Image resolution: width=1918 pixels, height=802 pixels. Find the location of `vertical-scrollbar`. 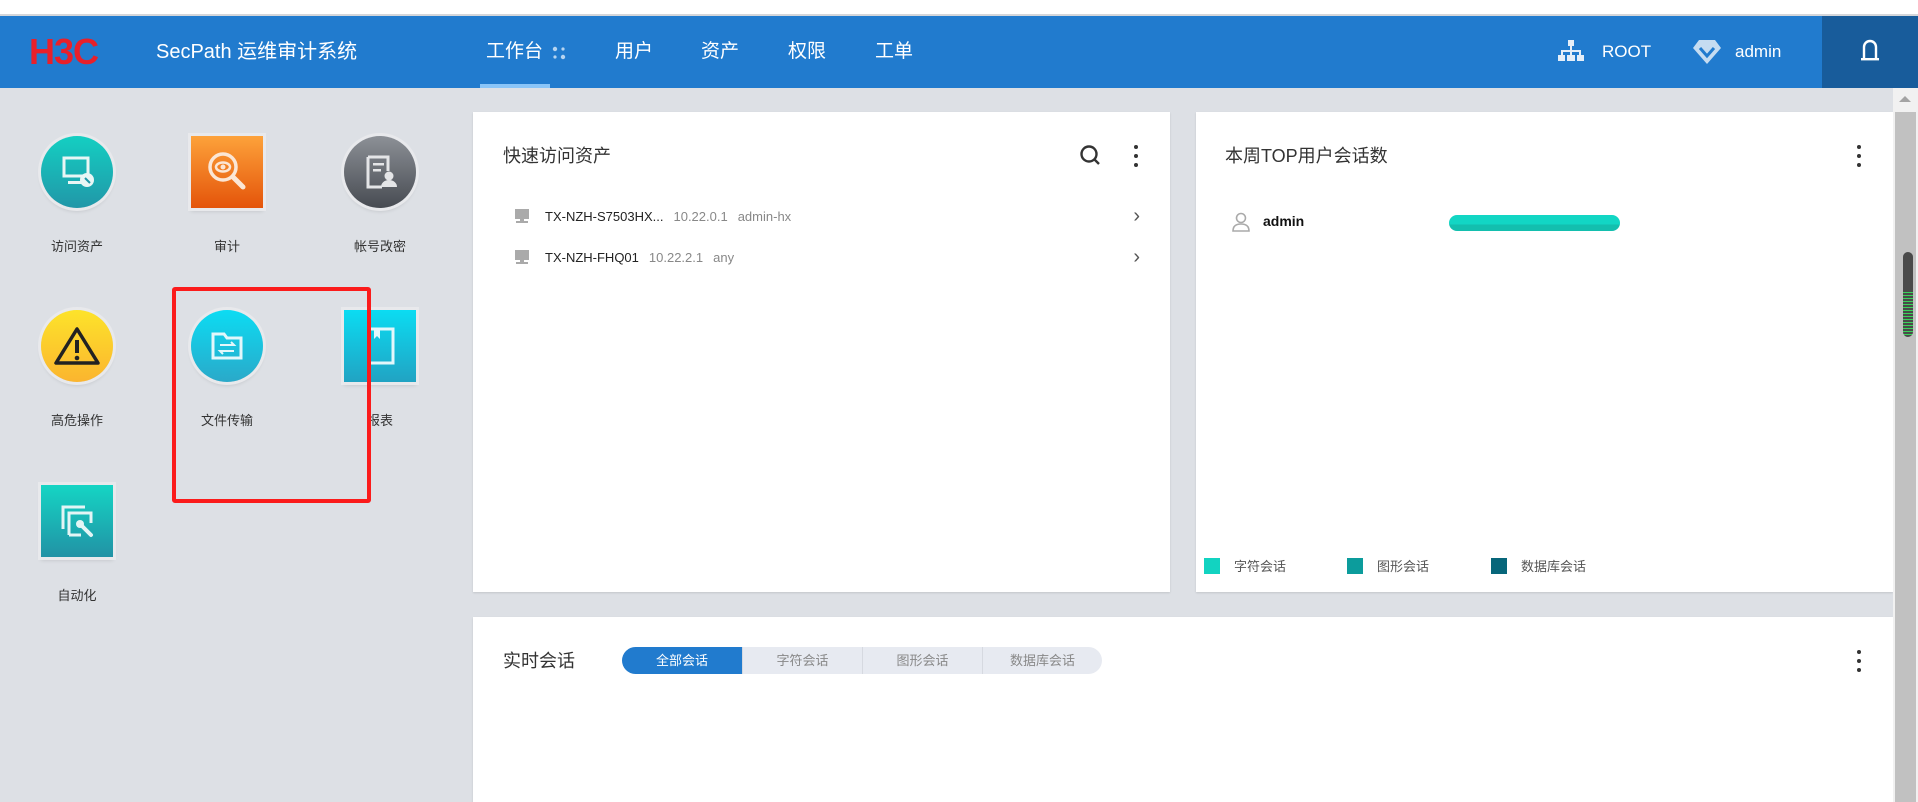

vertical-scrollbar is located at coordinates (1905, 445).